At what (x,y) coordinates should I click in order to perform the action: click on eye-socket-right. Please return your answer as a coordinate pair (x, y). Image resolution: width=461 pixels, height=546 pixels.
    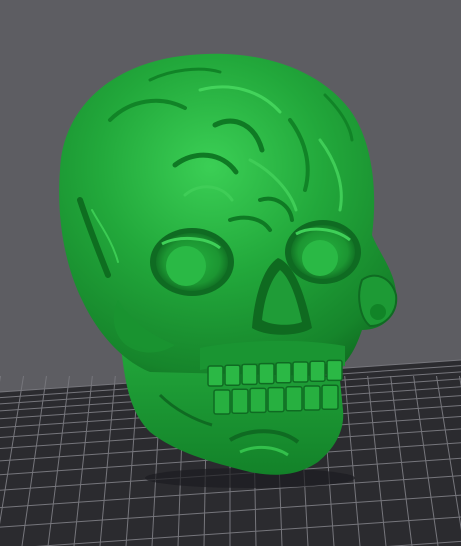
    Looking at the image, I should click on (323, 252).